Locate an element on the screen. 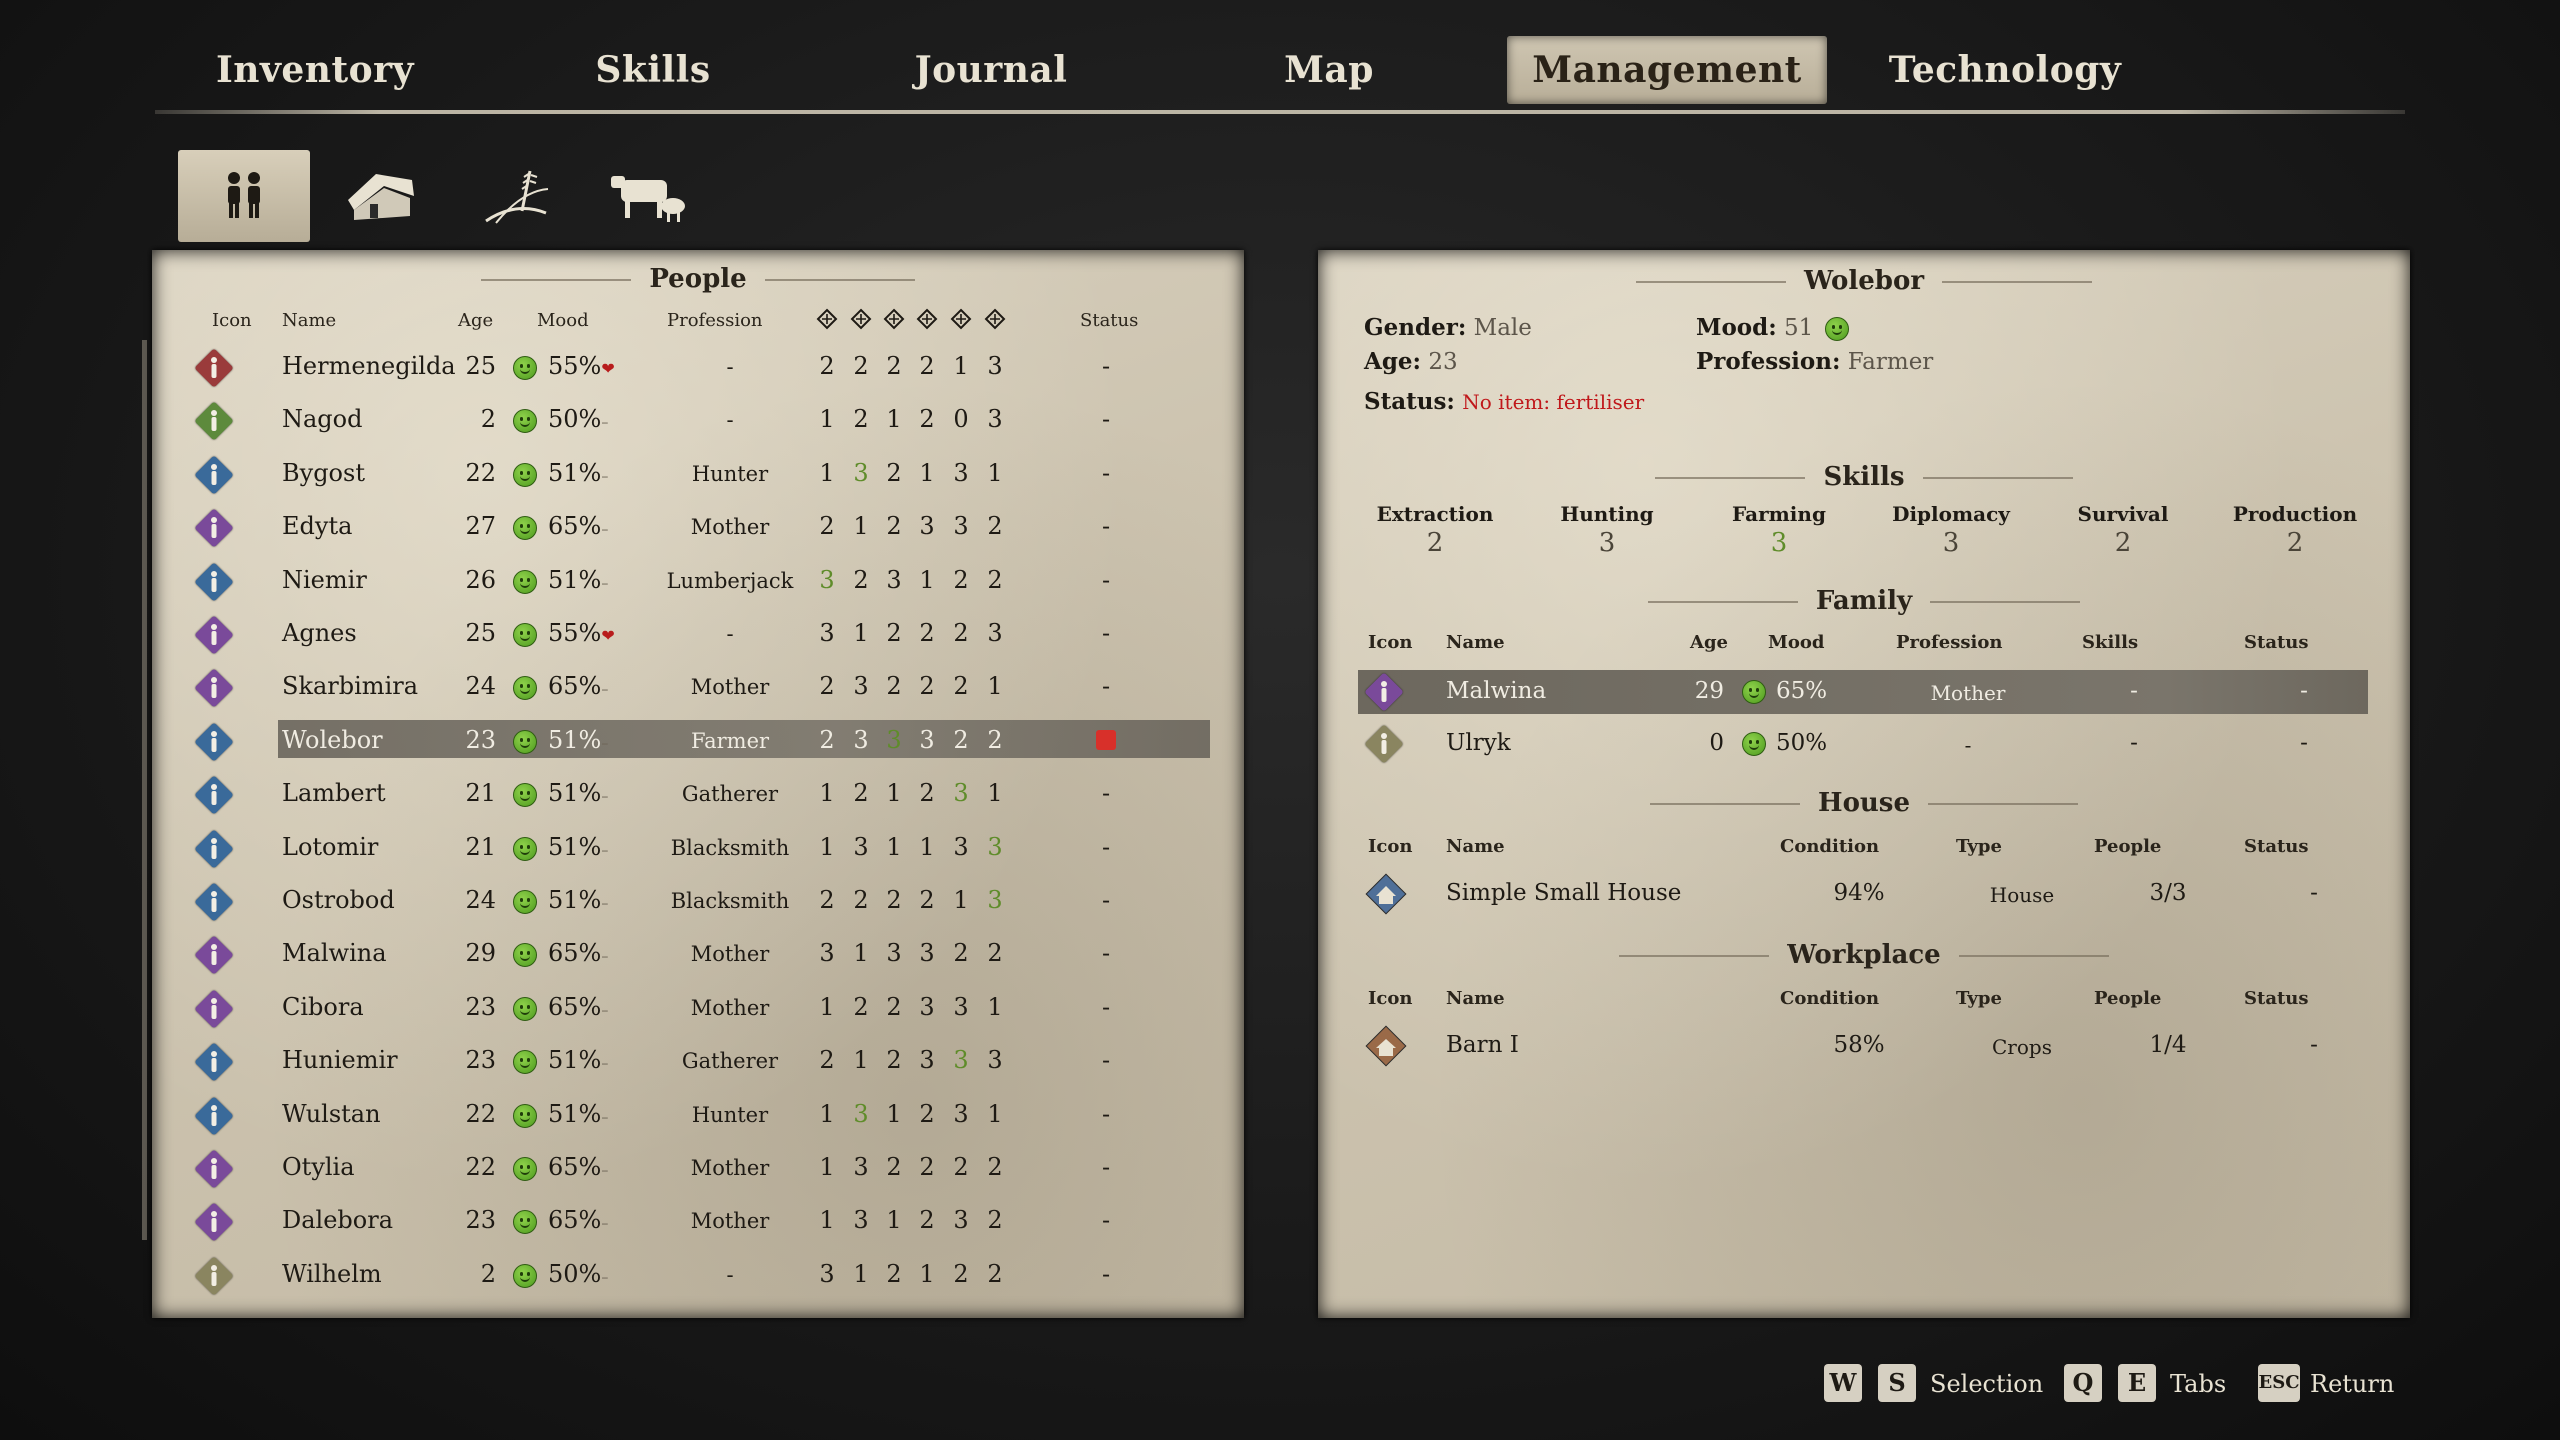 The height and width of the screenshot is (1440, 2560). person-profession: Lumberjack is located at coordinates (730, 580).